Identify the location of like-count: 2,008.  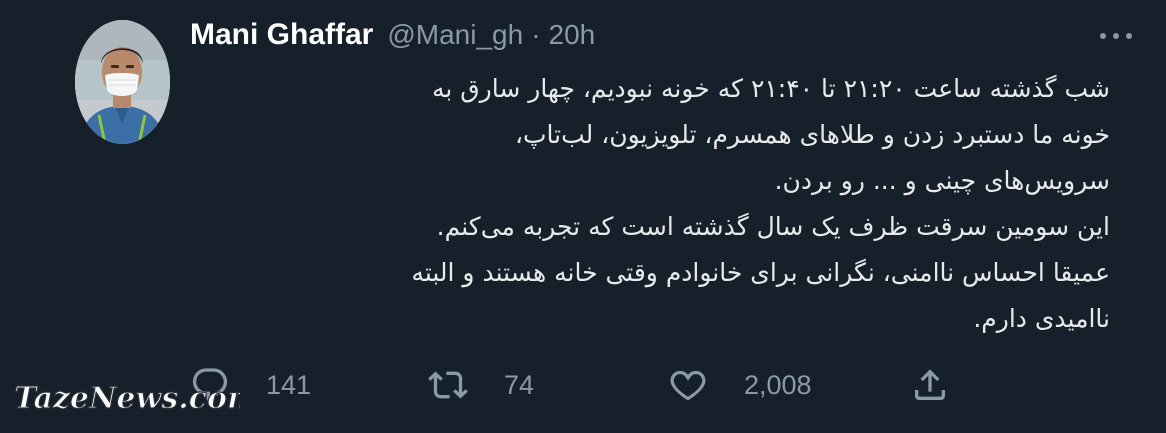
(778, 384).